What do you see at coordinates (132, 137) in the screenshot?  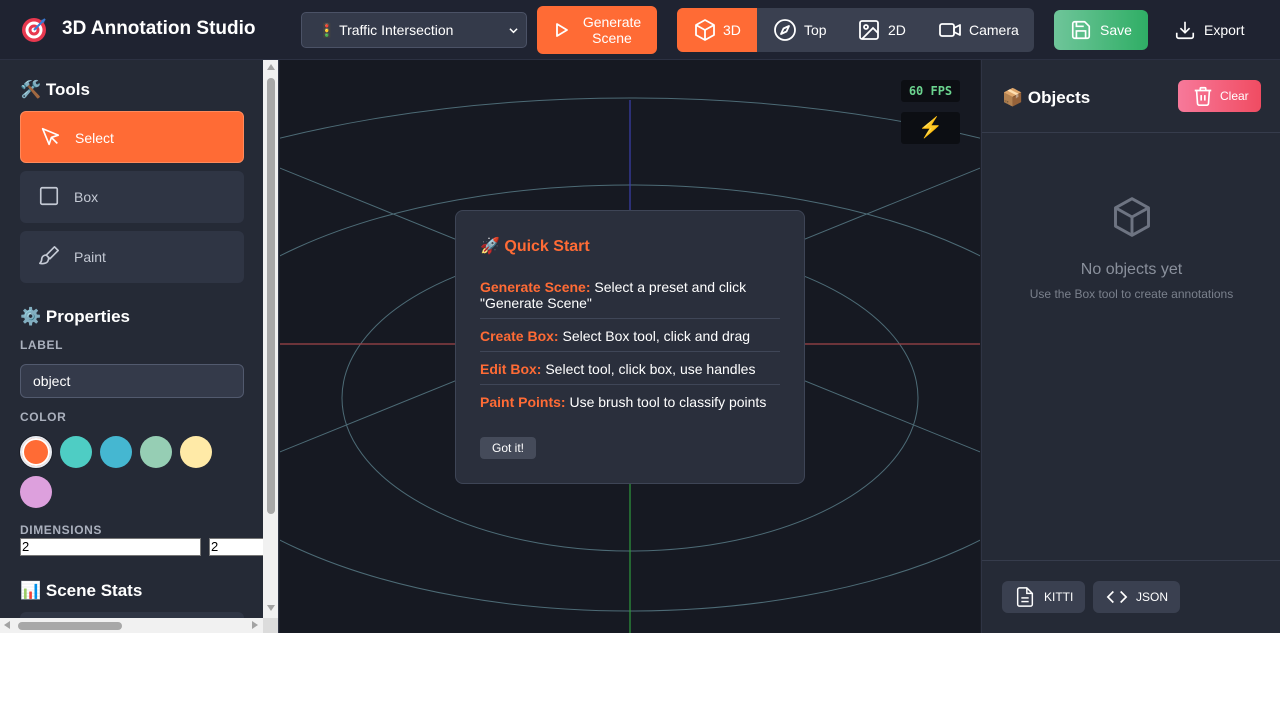 I see `tool-select: Select` at bounding box center [132, 137].